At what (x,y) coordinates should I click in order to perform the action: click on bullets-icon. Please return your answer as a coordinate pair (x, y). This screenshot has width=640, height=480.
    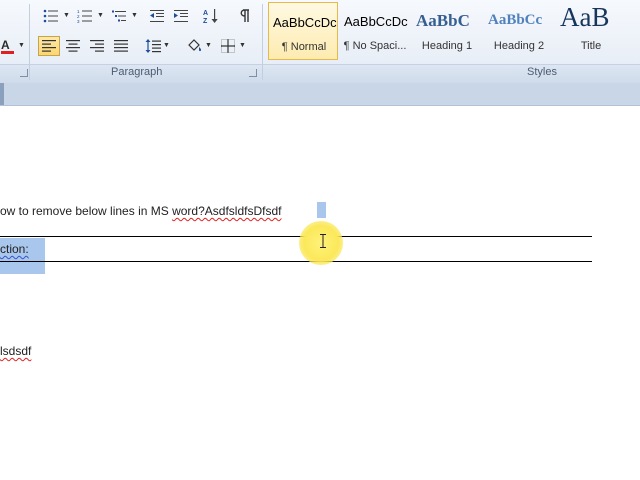
    Looking at the image, I should click on (50, 16).